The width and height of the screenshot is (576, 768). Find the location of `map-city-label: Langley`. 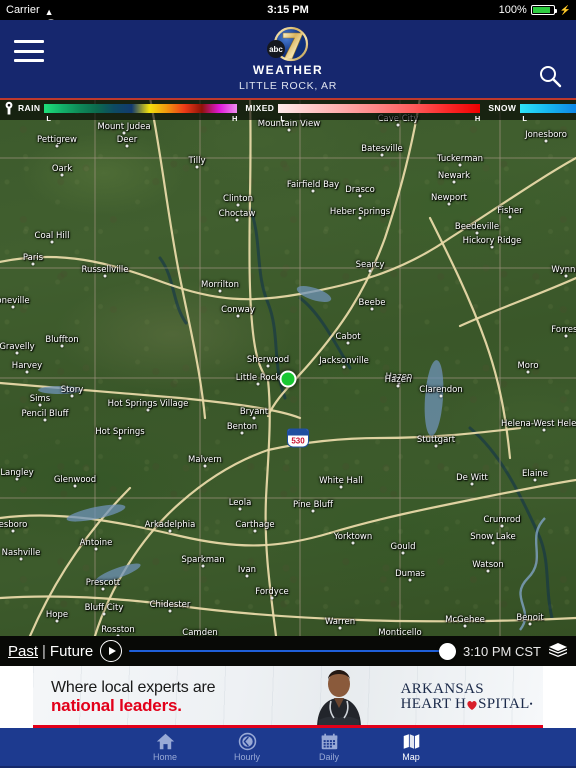

map-city-label: Langley is located at coordinates (17, 473).